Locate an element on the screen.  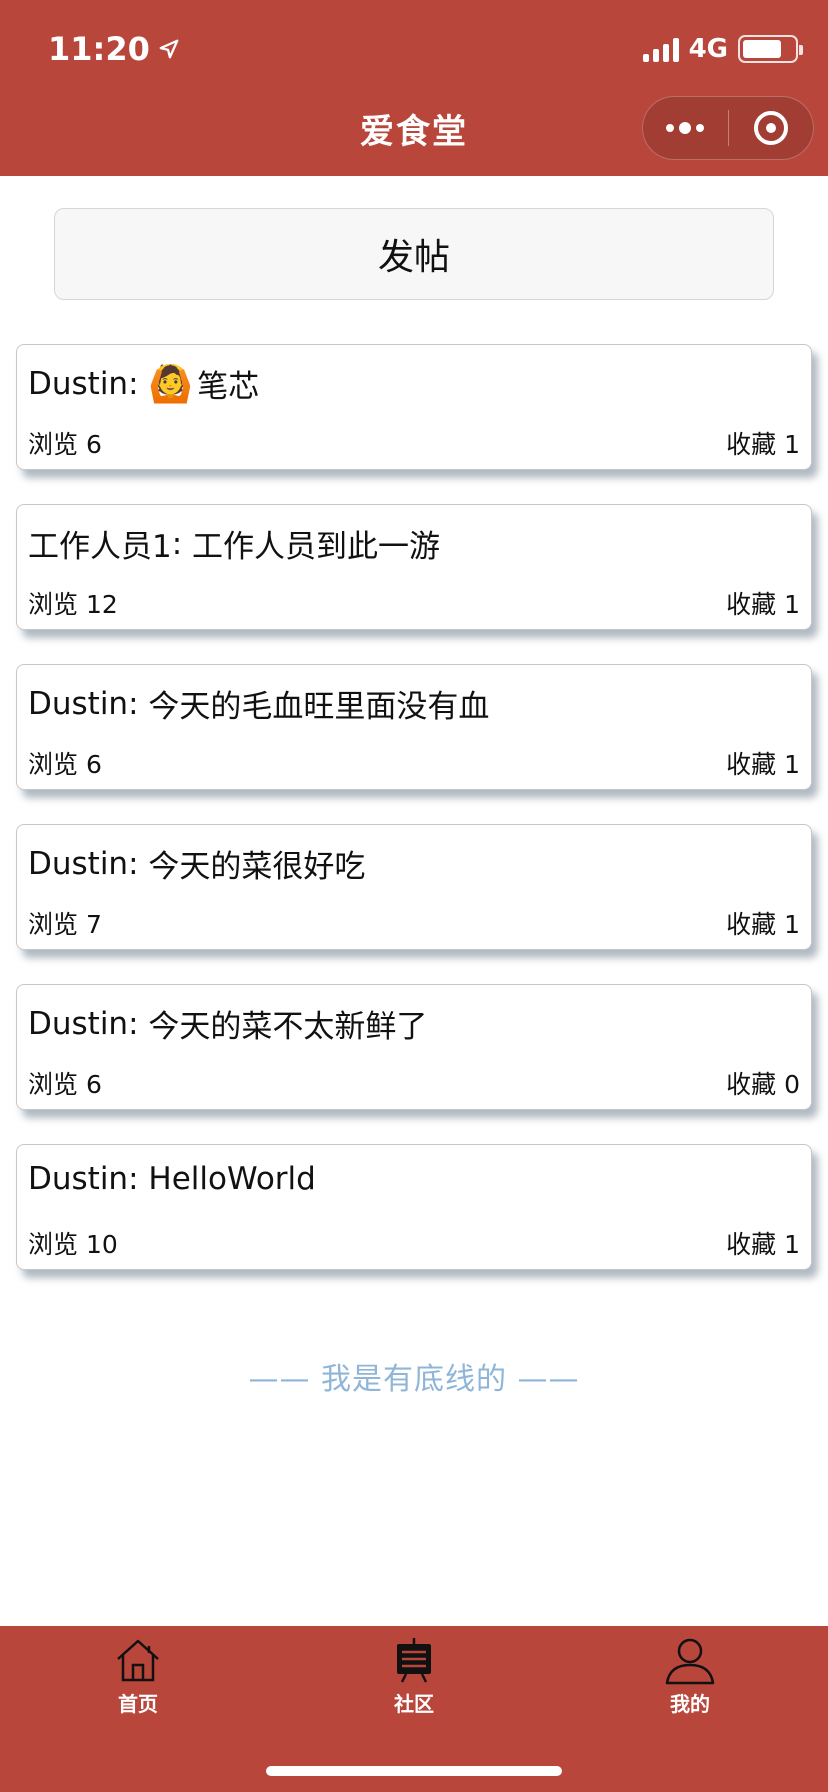
post-content: 今天的菜很好吃 is located at coordinates (257, 867).